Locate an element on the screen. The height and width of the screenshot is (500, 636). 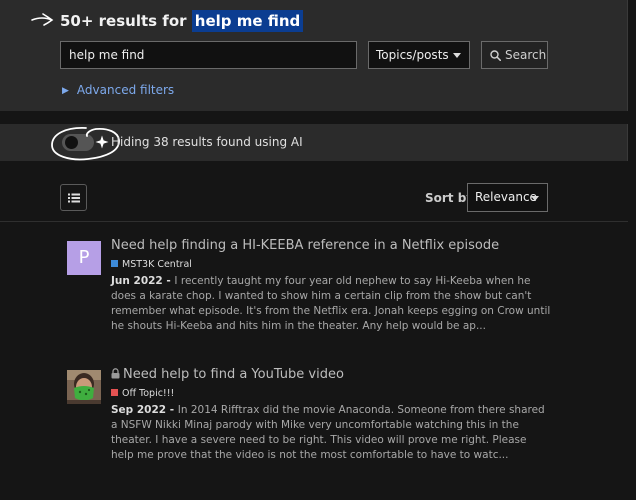
list-icon is located at coordinates (74, 198).